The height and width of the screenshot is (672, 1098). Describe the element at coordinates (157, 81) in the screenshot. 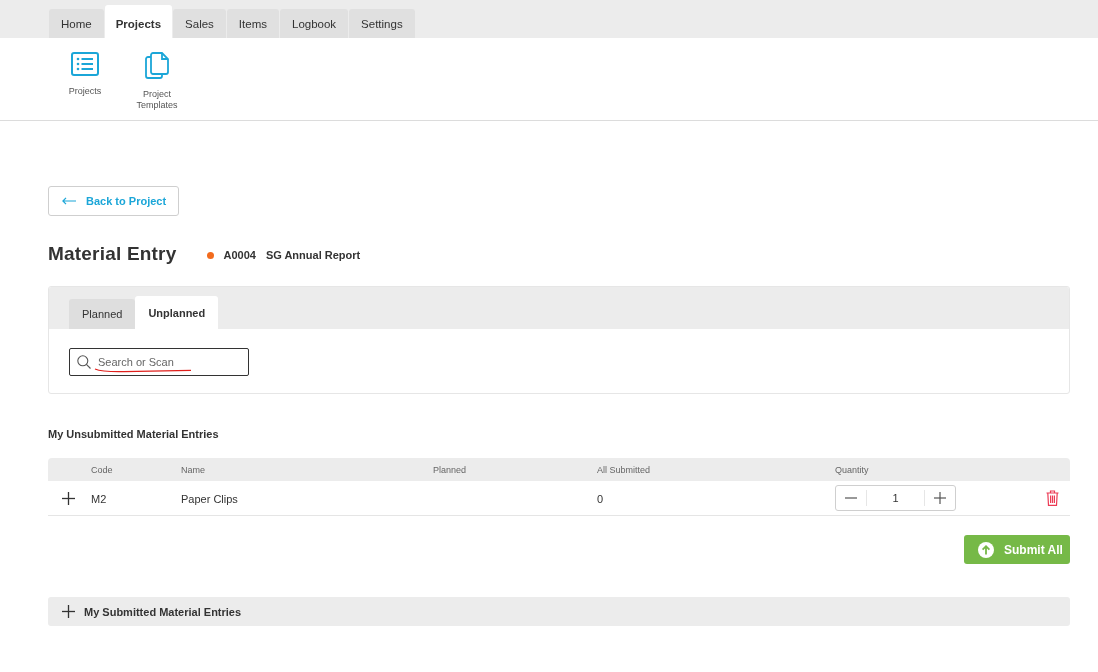

I see `ribbon-button: Project Templates` at that location.